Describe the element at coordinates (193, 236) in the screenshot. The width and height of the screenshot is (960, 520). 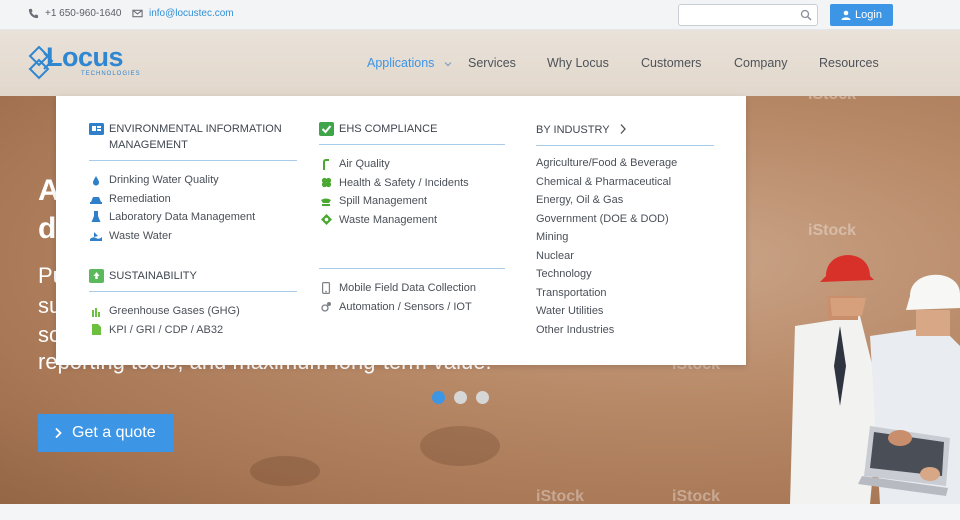
I see `menu-item-waste-water: Waste Water` at that location.